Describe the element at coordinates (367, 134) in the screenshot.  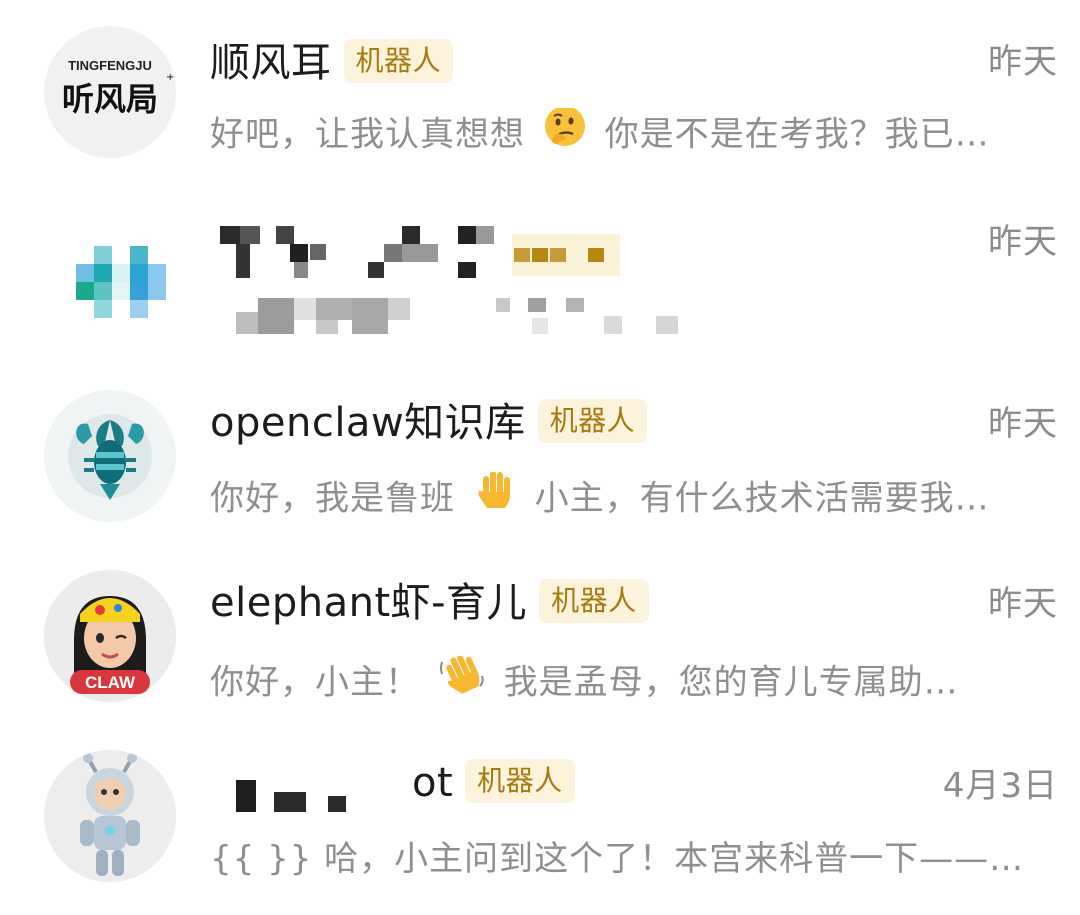
I see `preview-text-before: 好吧，让我认真想想` at that location.